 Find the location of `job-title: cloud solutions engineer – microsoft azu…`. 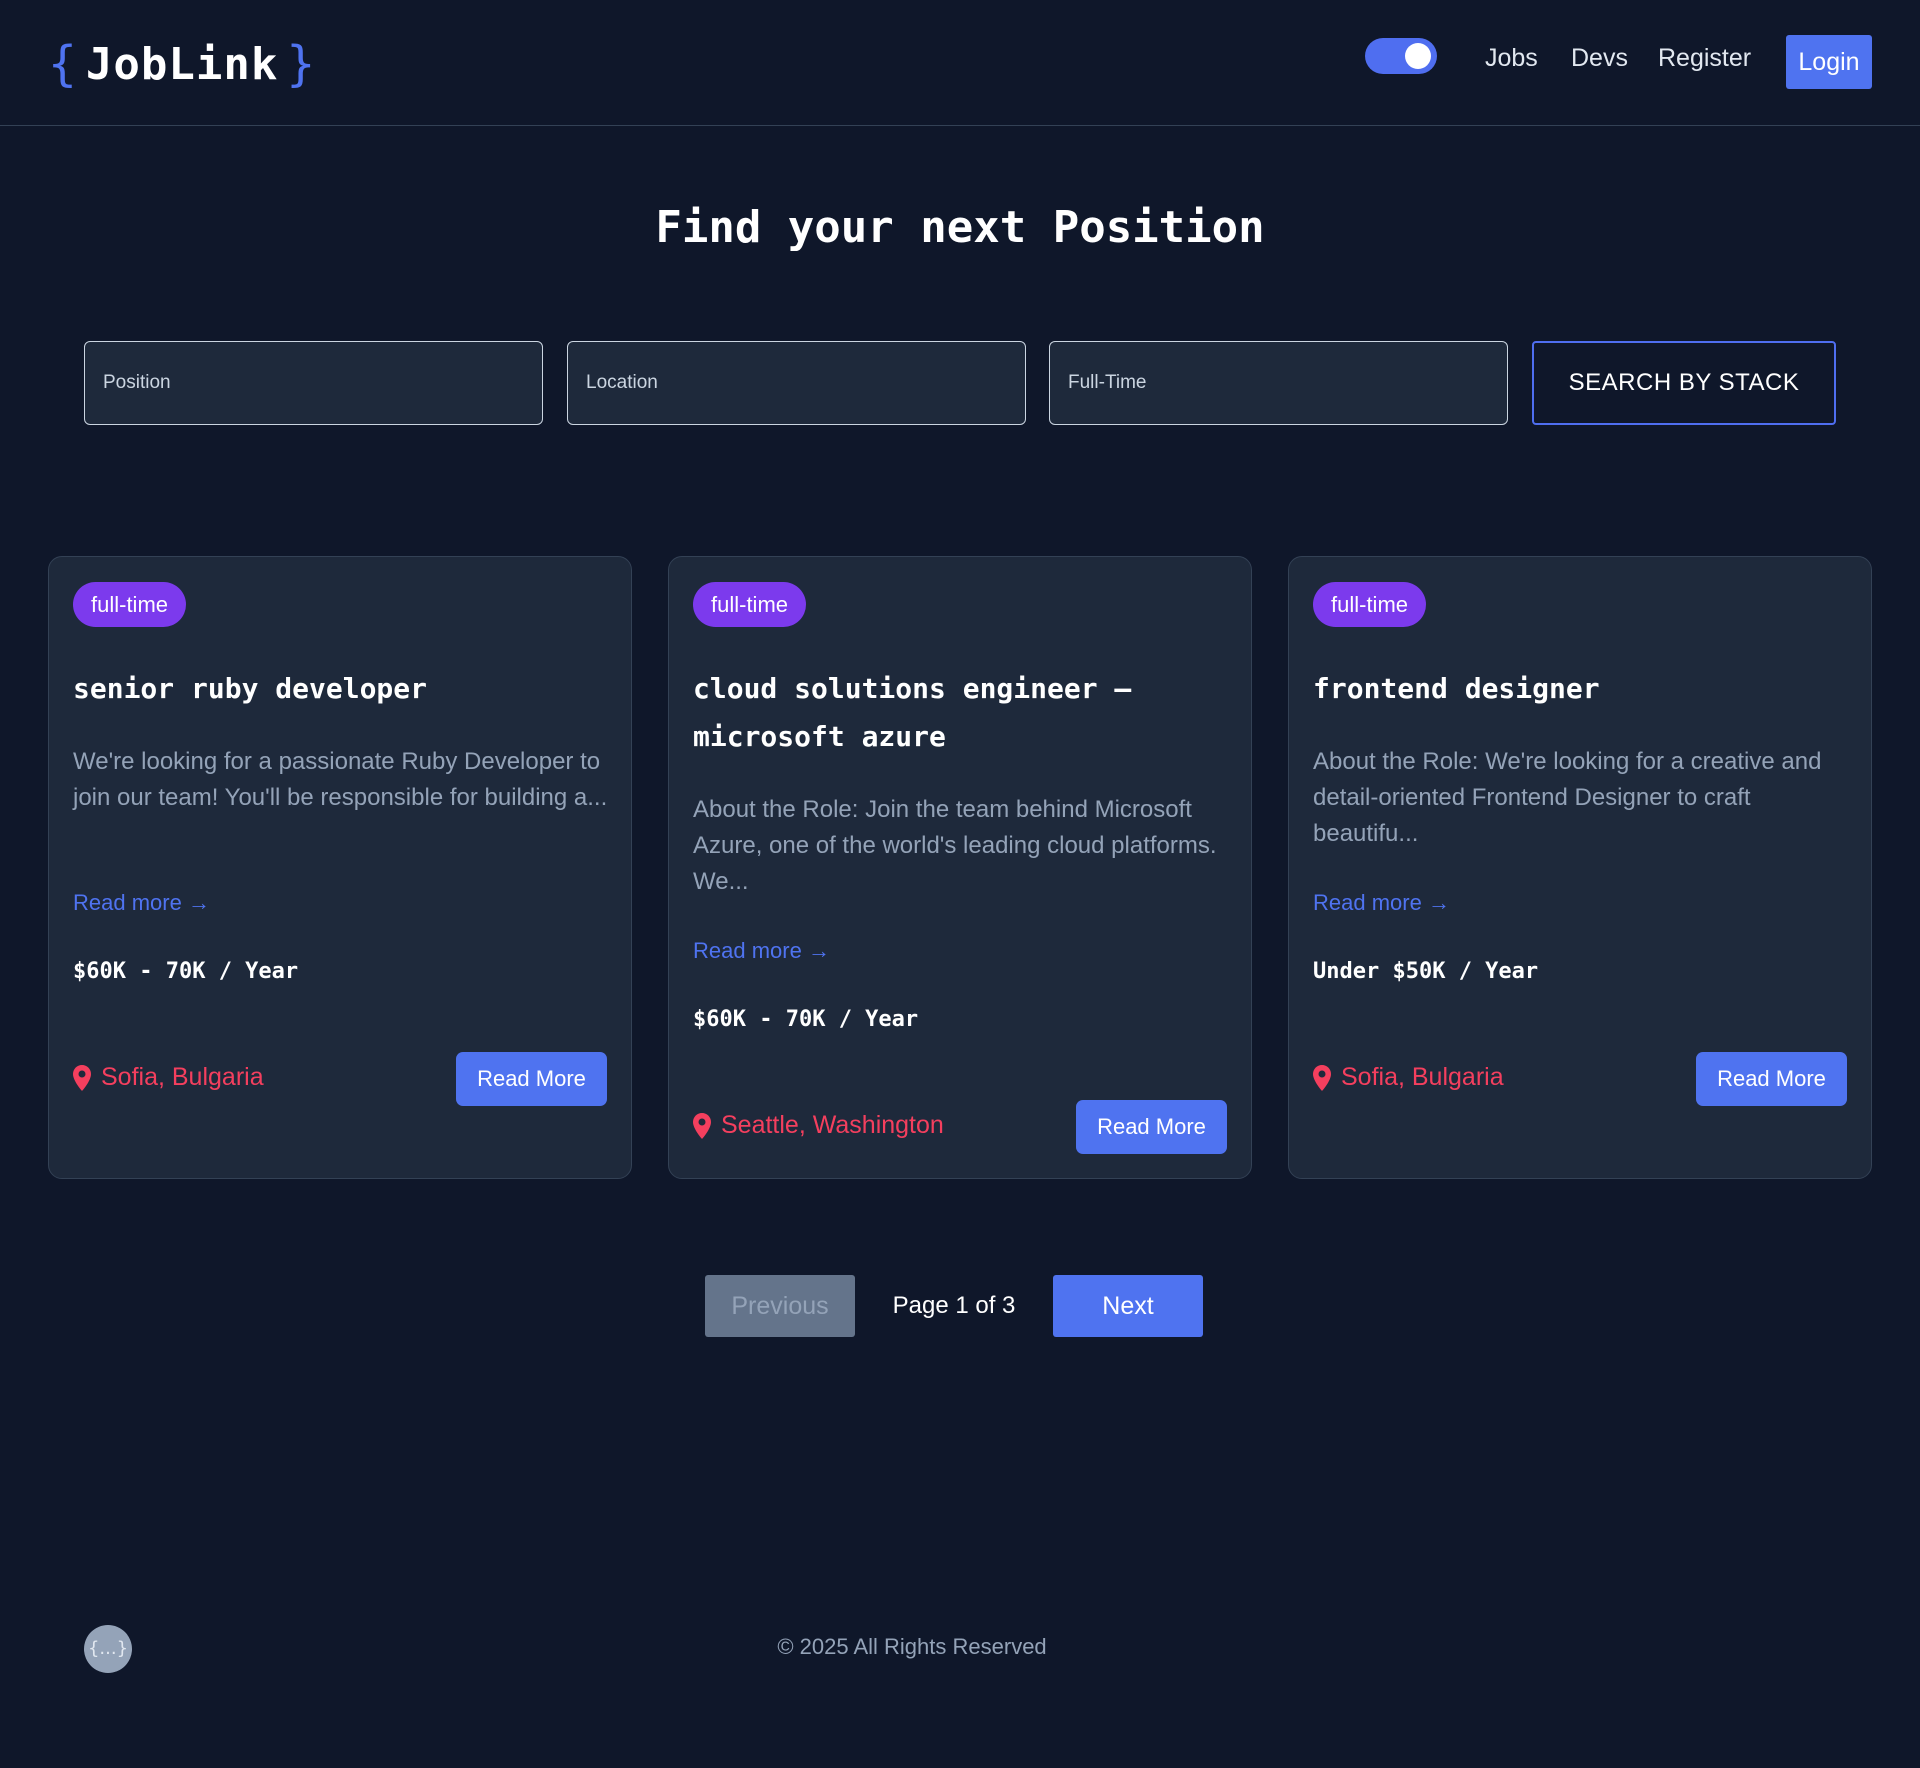

job-title: cloud solutions engineer – microsoft azu… is located at coordinates (912, 712).